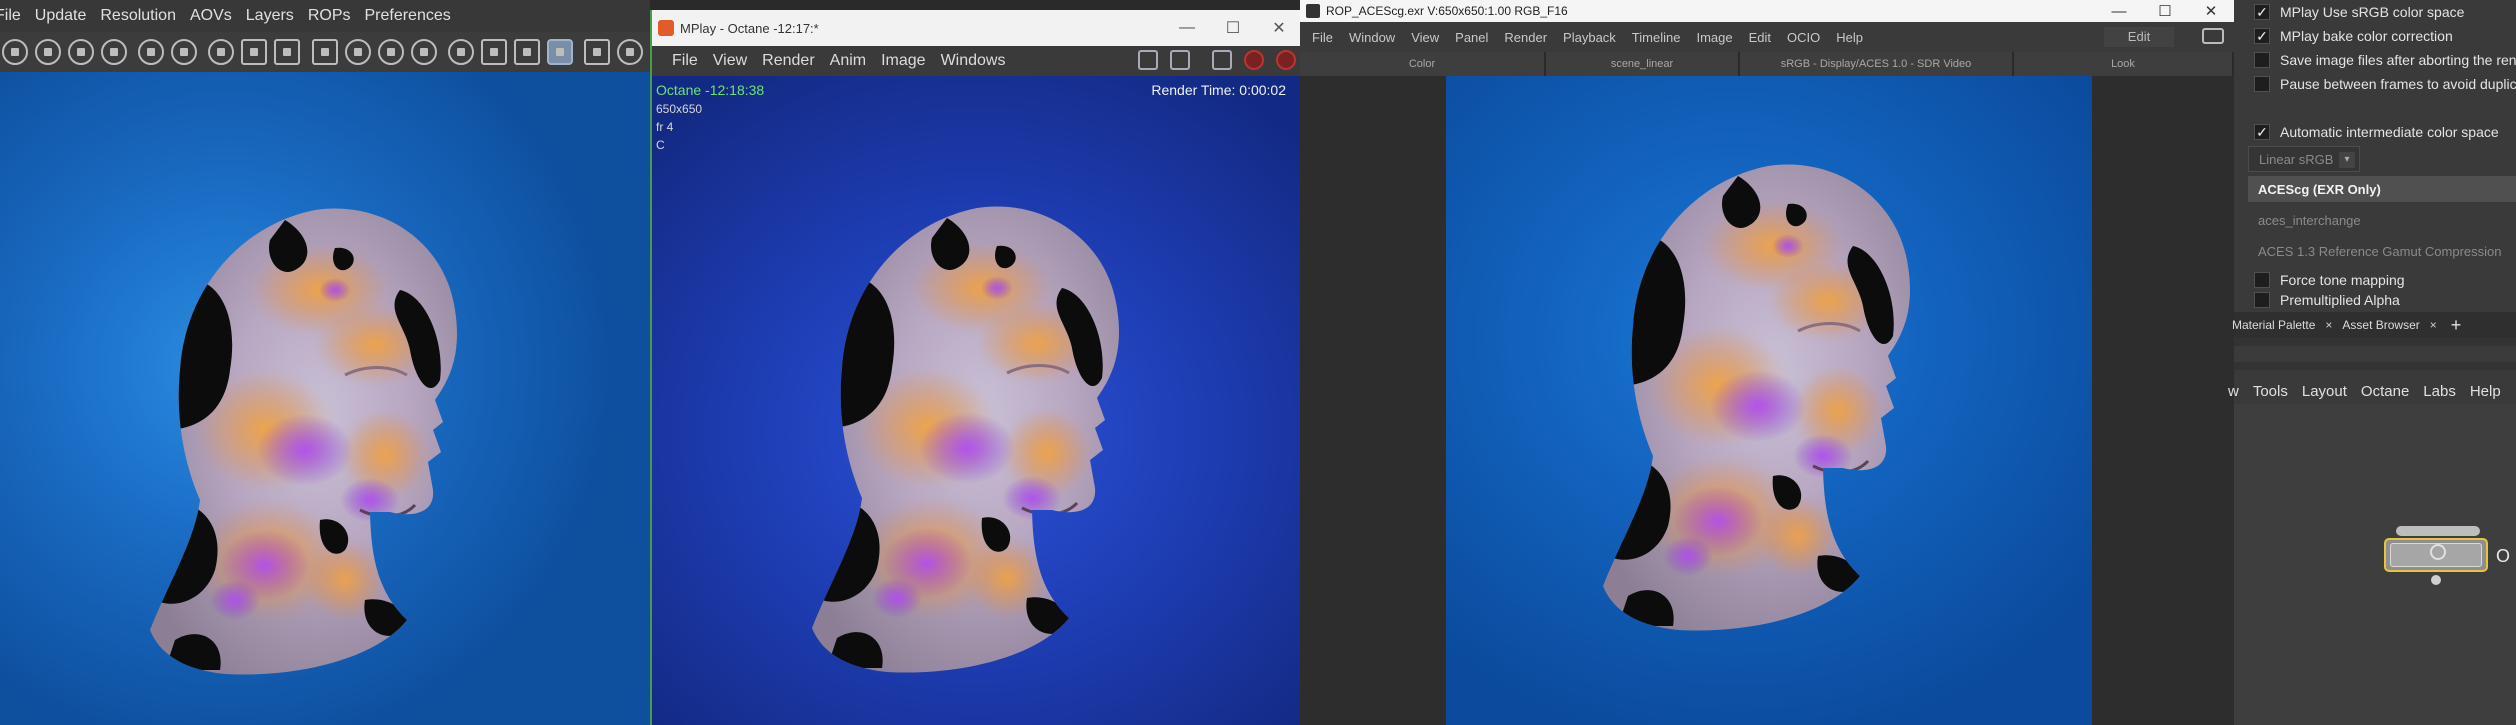 The height and width of the screenshot is (725, 2516). What do you see at coordinates (2270, 391) in the screenshot?
I see `menu-tools: Tools` at bounding box center [2270, 391].